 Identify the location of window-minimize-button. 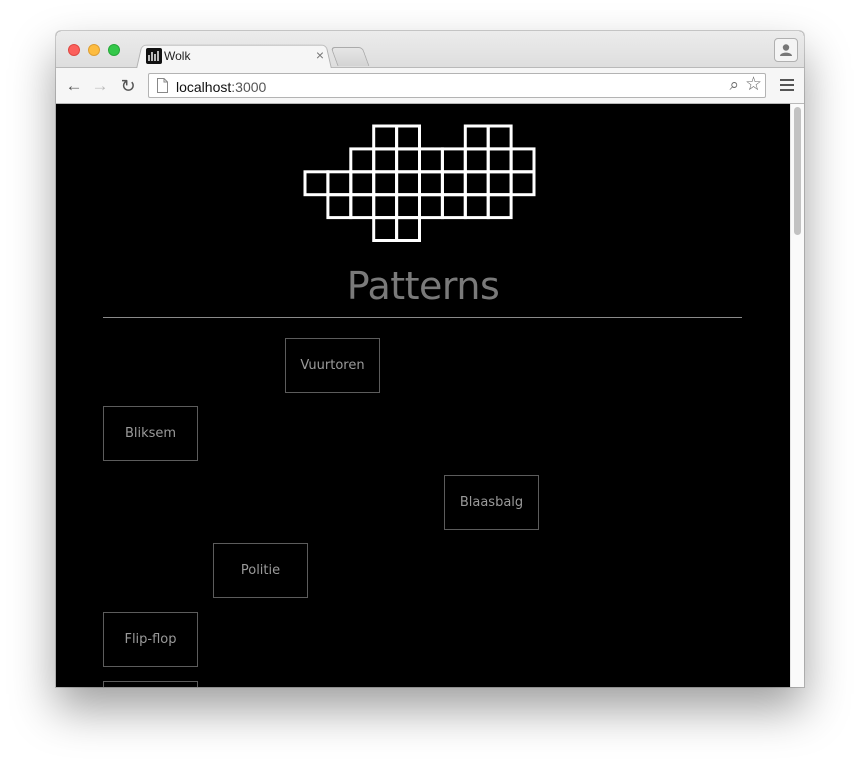
(94, 50).